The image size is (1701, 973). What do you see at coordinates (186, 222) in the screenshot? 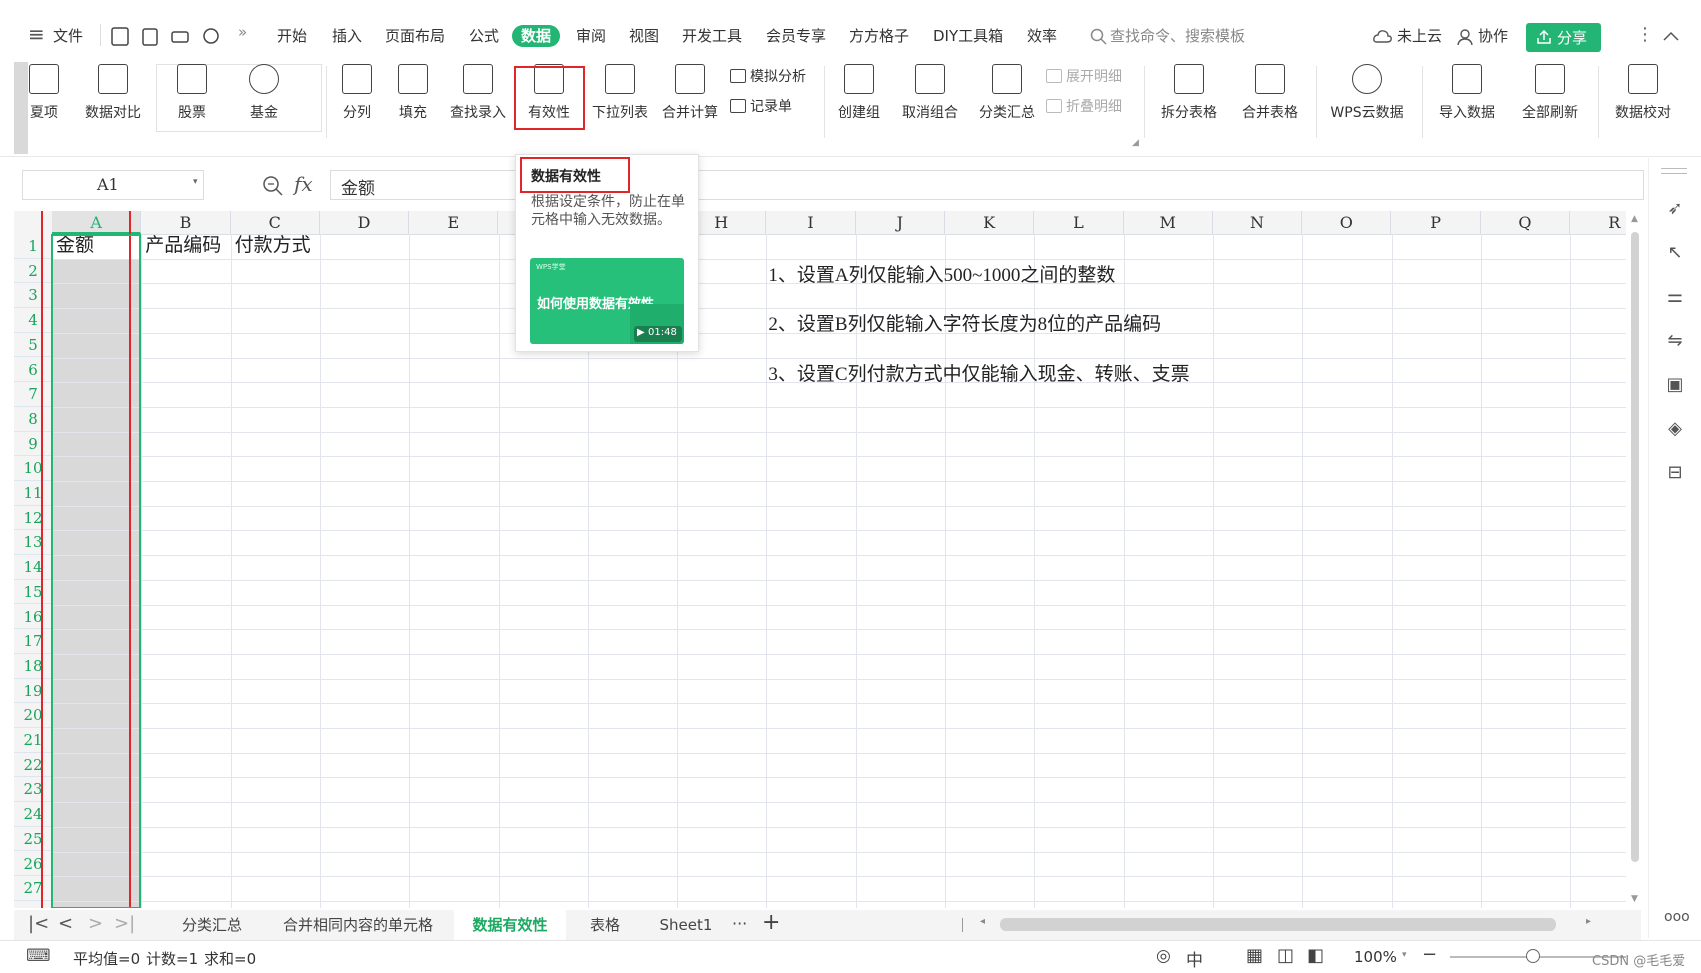
I see `column-header: B` at bounding box center [186, 222].